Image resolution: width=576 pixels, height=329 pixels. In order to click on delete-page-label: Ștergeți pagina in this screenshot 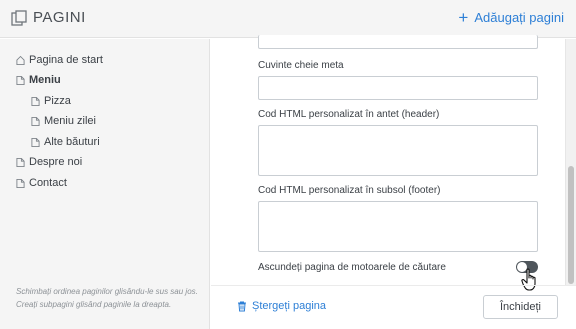, I will do `click(289, 306)`.